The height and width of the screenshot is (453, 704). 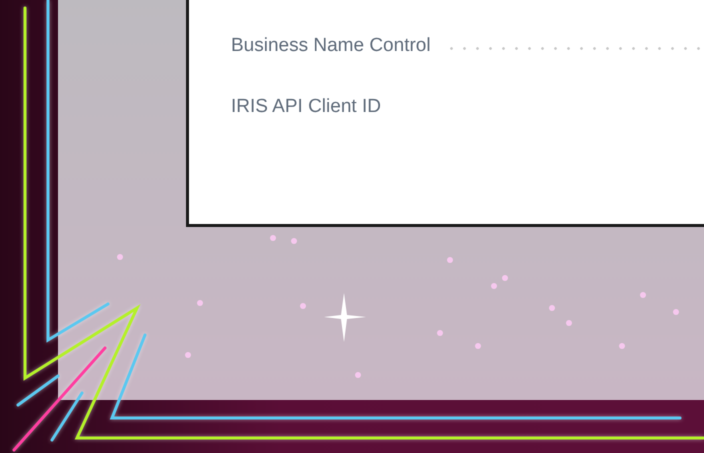 What do you see at coordinates (331, 46) in the screenshot?
I see `field-label: Business Name Control` at bounding box center [331, 46].